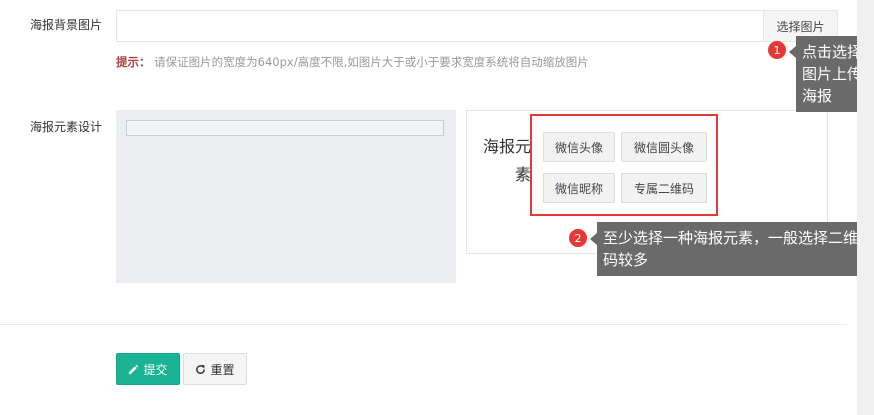  I want to click on hint-key: 提示：, so click(133, 62).